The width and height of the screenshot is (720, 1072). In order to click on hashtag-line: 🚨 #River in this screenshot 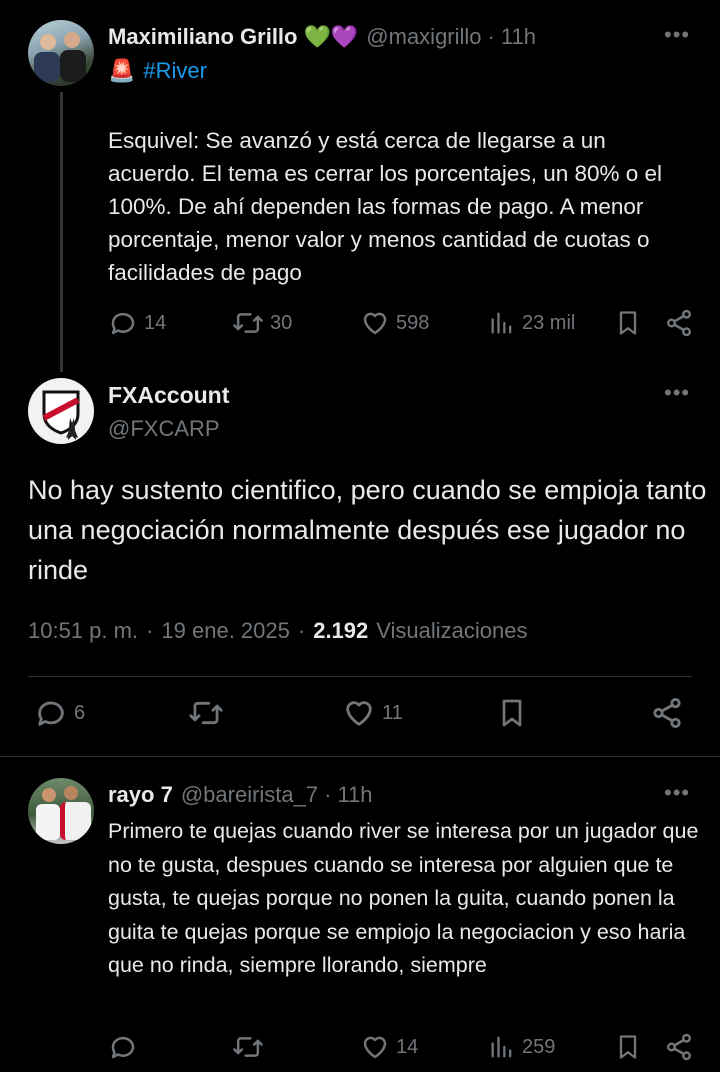, I will do `click(157, 71)`.